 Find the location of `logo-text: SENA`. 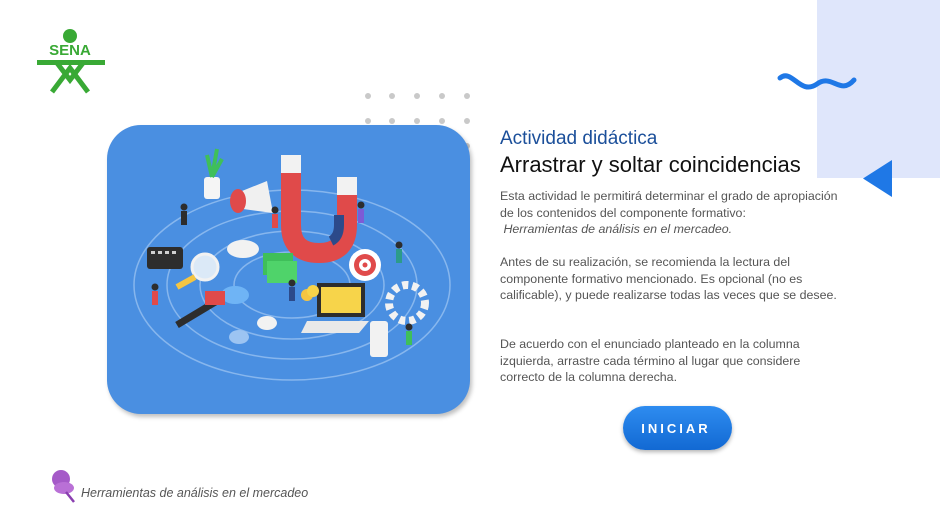

logo-text: SENA is located at coordinates (70, 50).